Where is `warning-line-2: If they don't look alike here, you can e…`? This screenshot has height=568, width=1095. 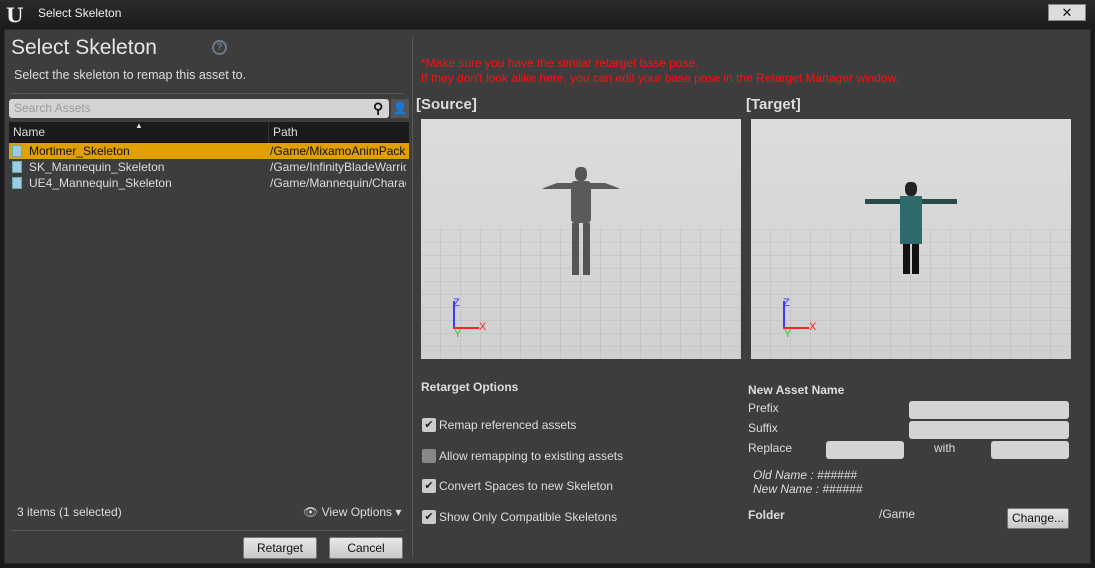 warning-line-2: If they don't look alike here, you can e… is located at coordinates (660, 78).